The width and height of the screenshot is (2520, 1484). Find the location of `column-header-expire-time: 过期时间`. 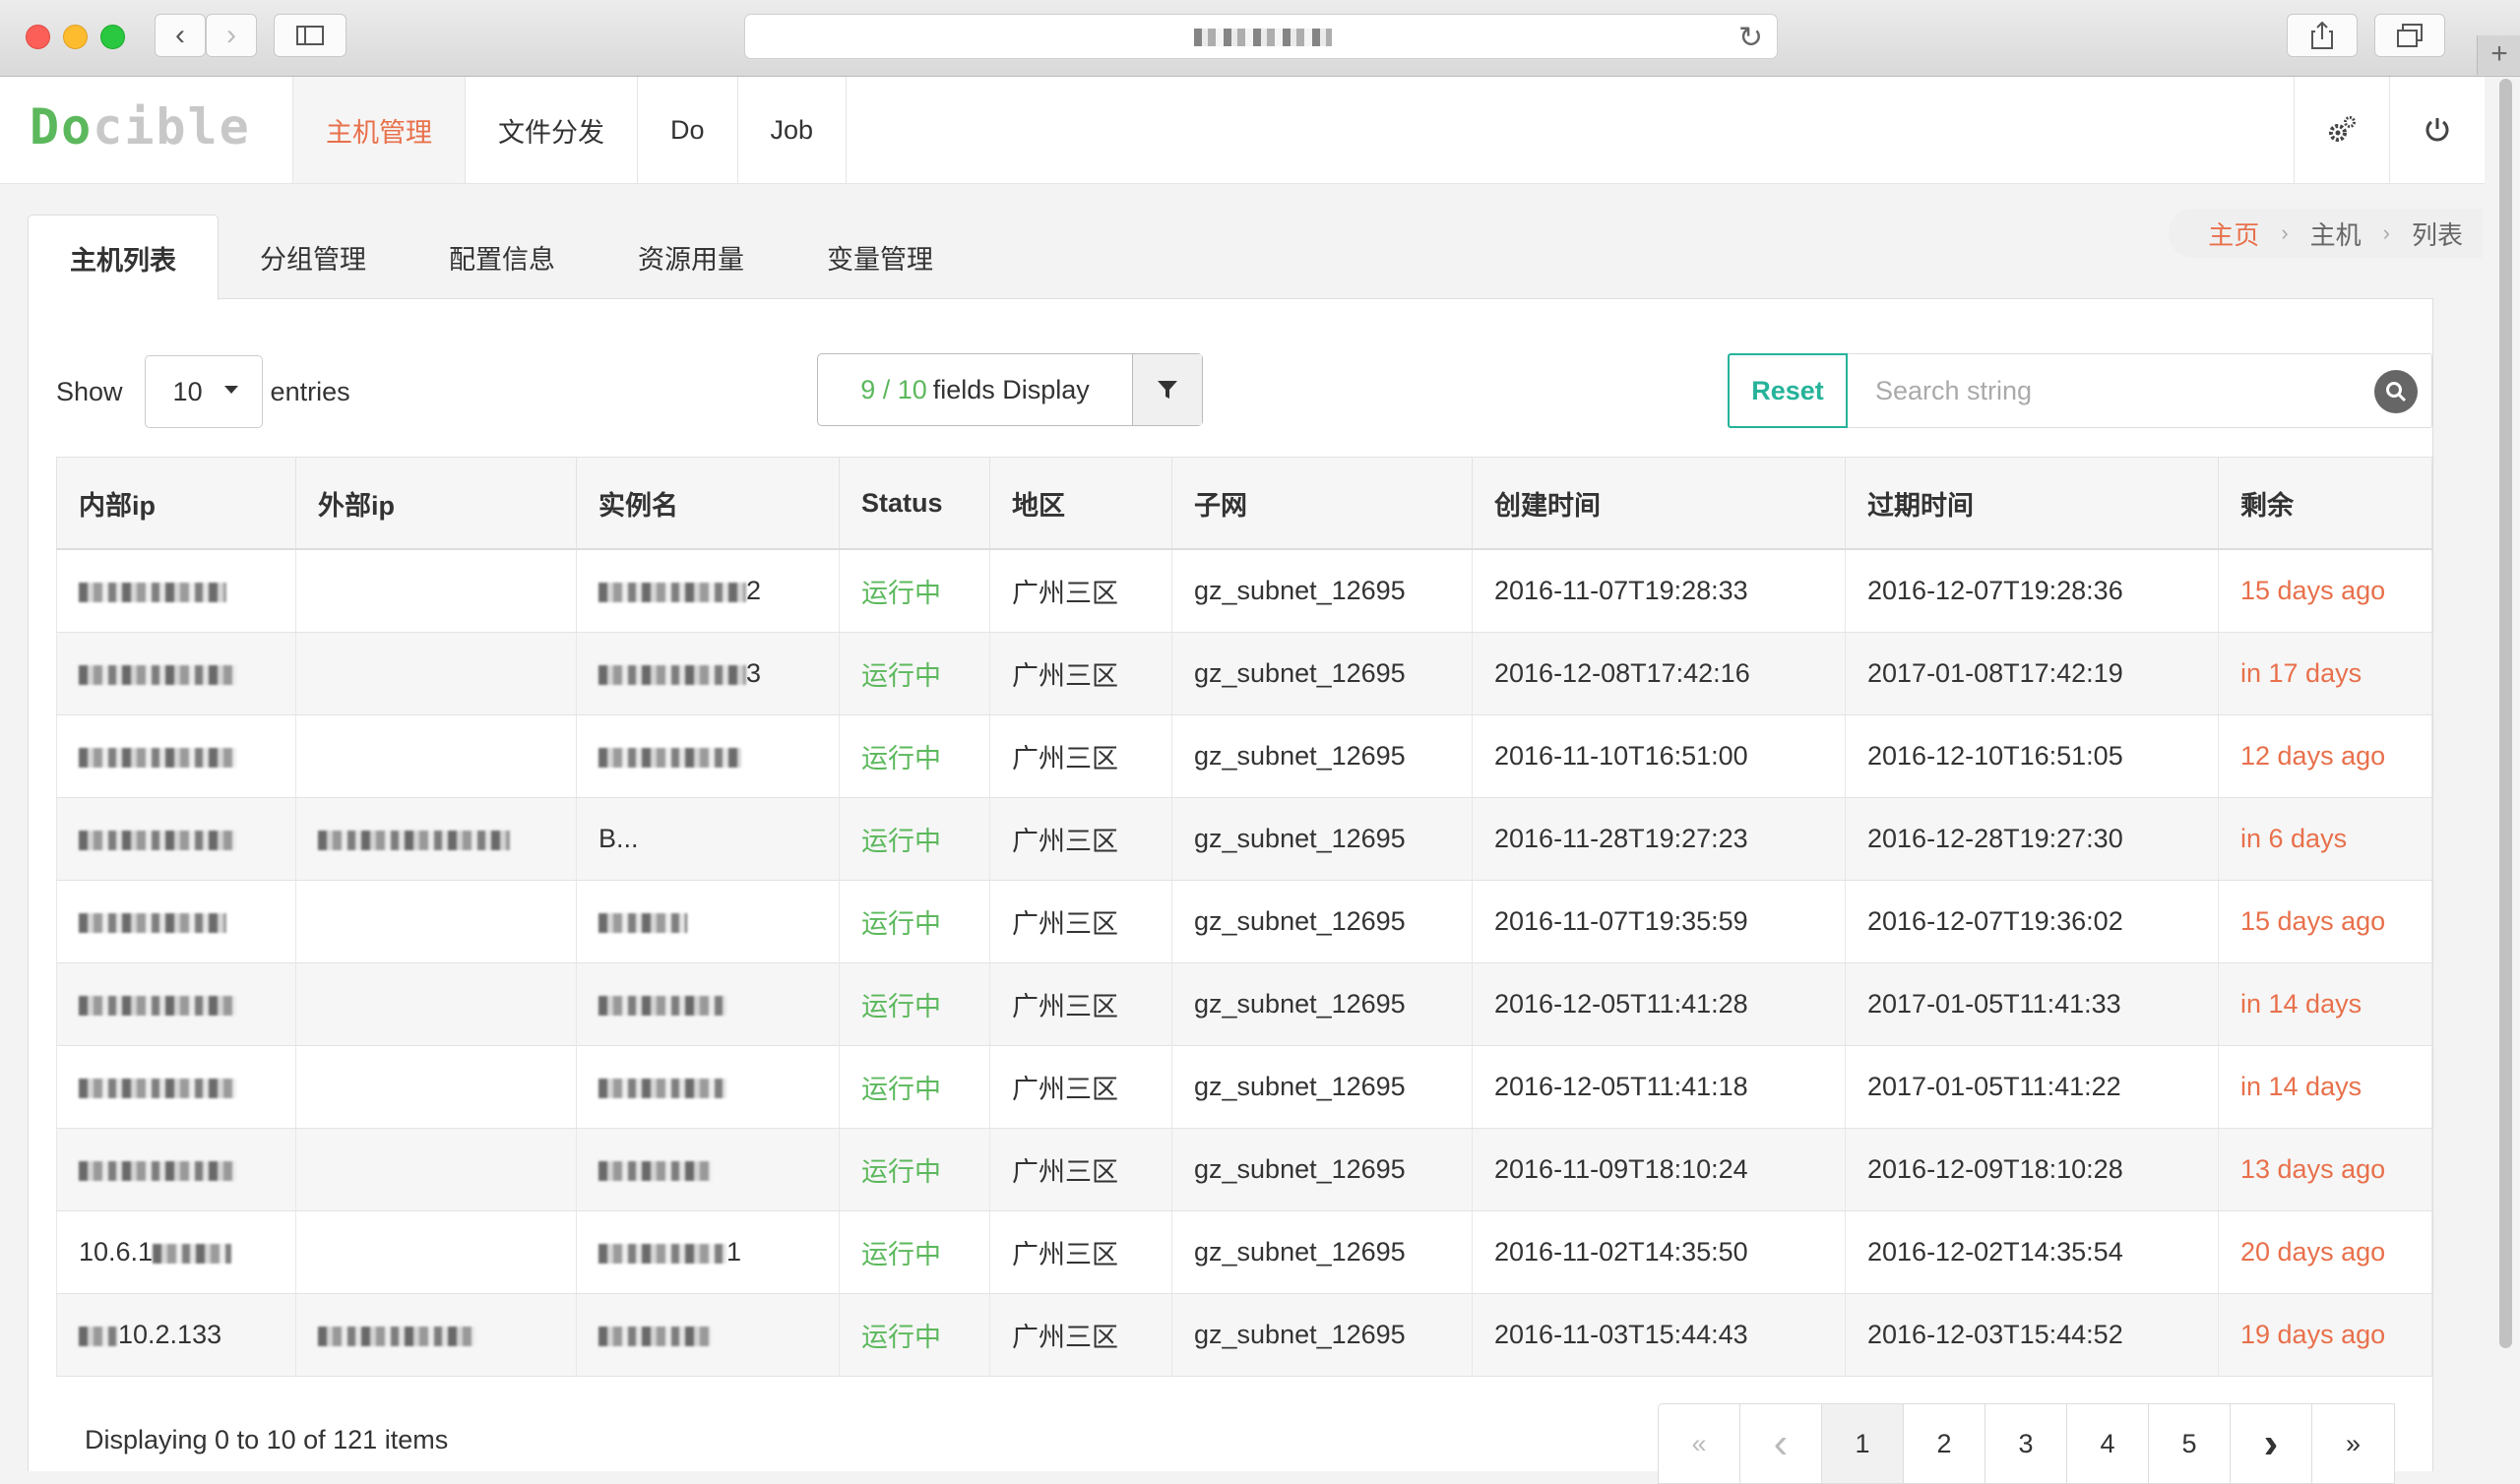

column-header-expire-time: 过期时间 is located at coordinates (2032, 504).